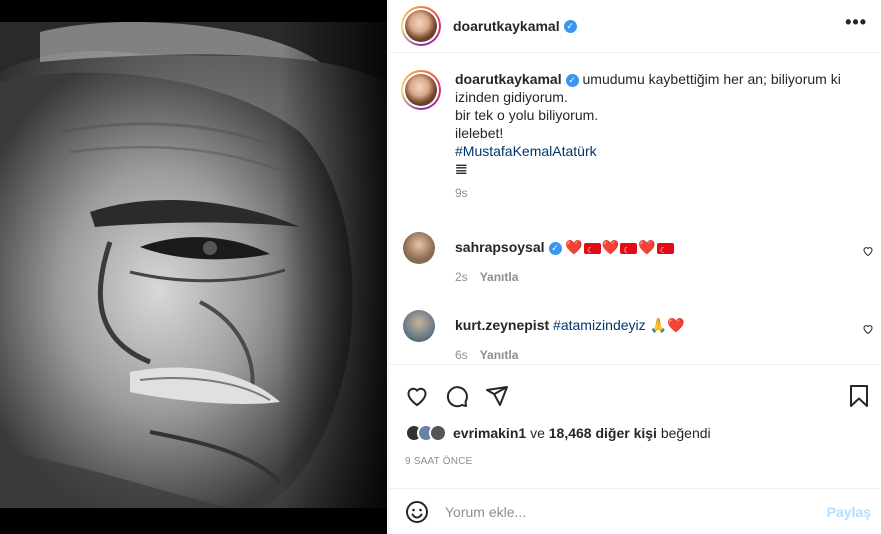  Describe the element at coordinates (417, 396) in the screenshot. I see `like-heart-icon` at that location.